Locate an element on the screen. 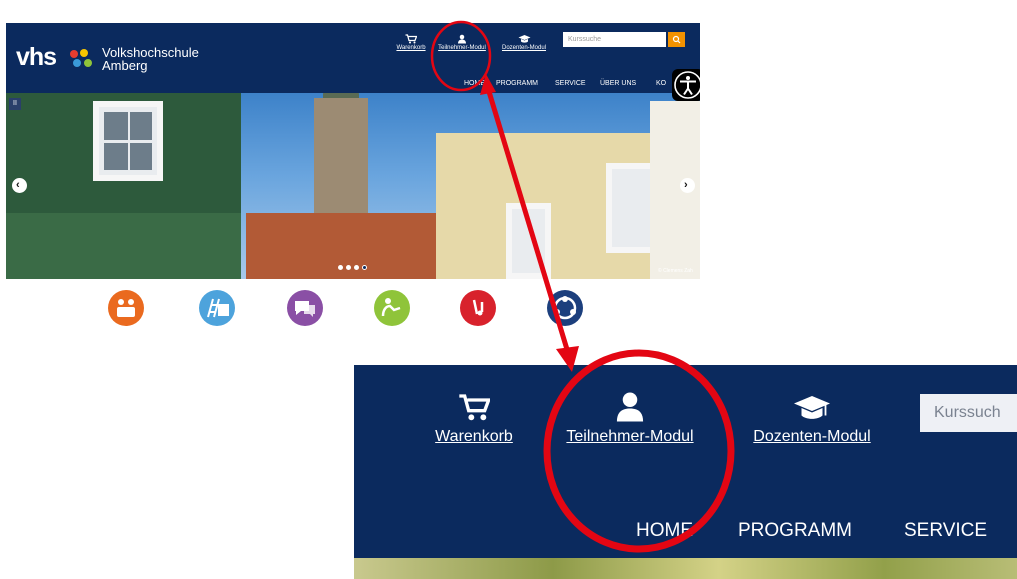  highlight-circle-small is located at coordinates (461, 56).